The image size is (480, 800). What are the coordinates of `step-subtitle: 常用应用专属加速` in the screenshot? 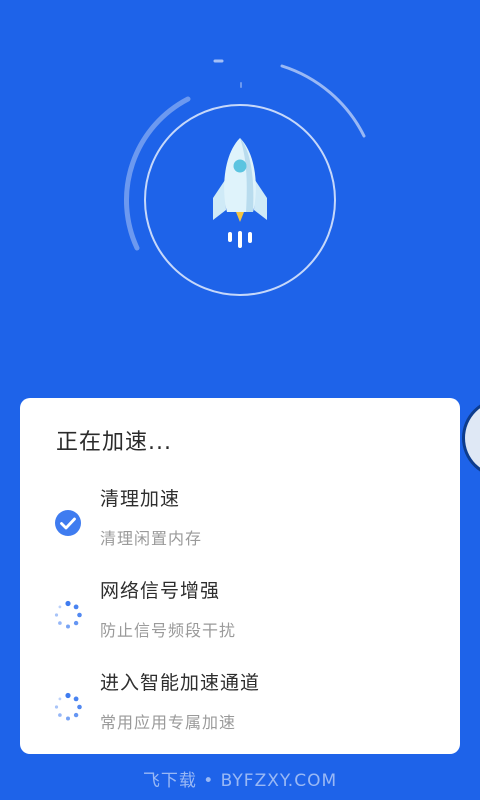 It's located at (168, 722).